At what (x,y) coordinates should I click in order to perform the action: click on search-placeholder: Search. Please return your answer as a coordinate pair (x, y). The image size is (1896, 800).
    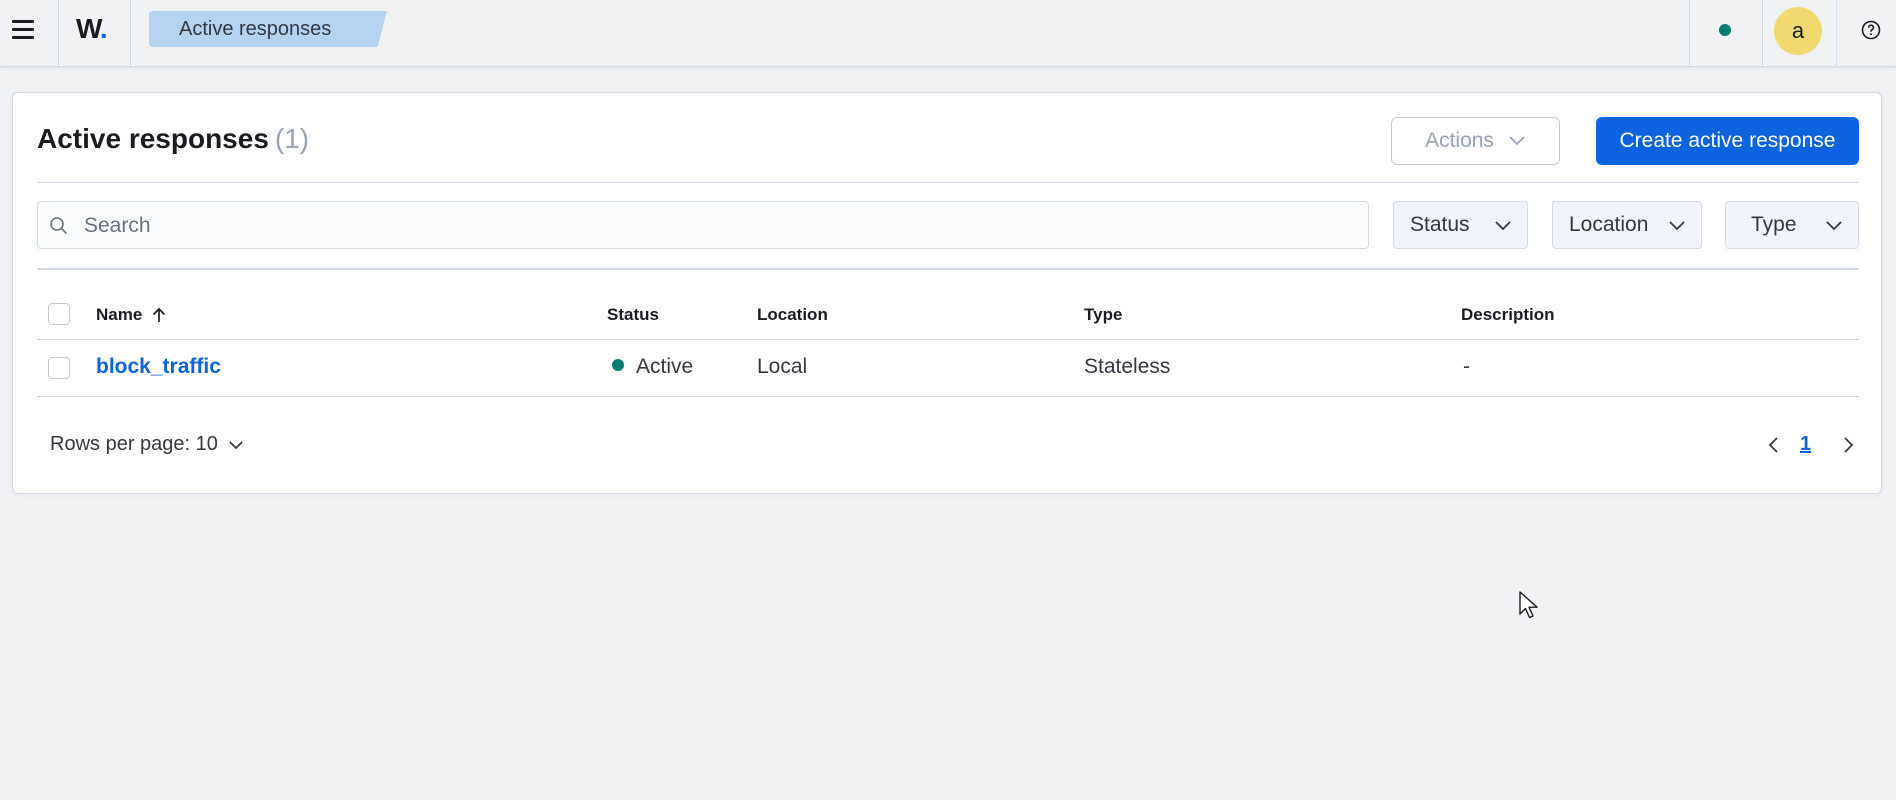
    Looking at the image, I should click on (117, 225).